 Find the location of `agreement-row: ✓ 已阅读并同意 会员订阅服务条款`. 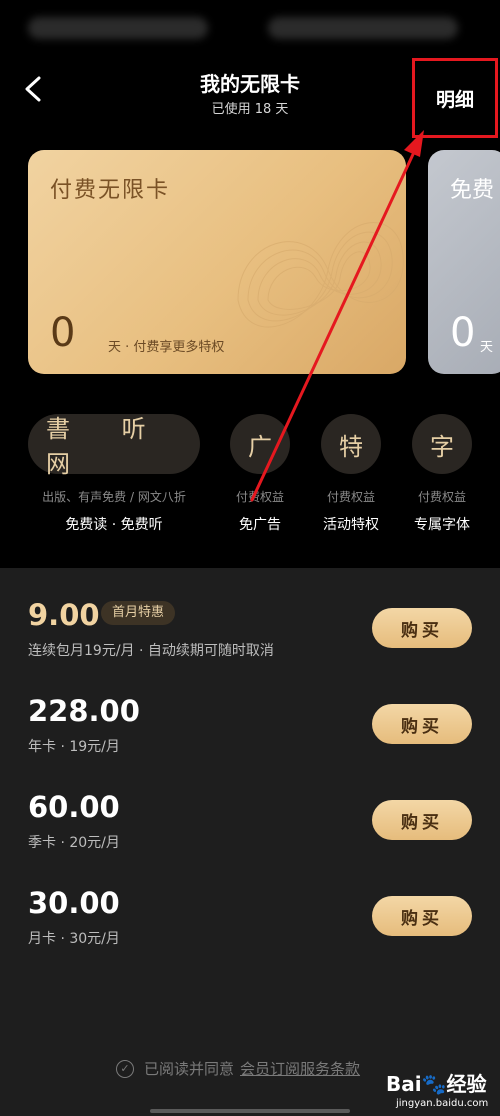

agreement-row: ✓ 已阅读并同意 会员订阅服务条款 is located at coordinates (238, 1068).